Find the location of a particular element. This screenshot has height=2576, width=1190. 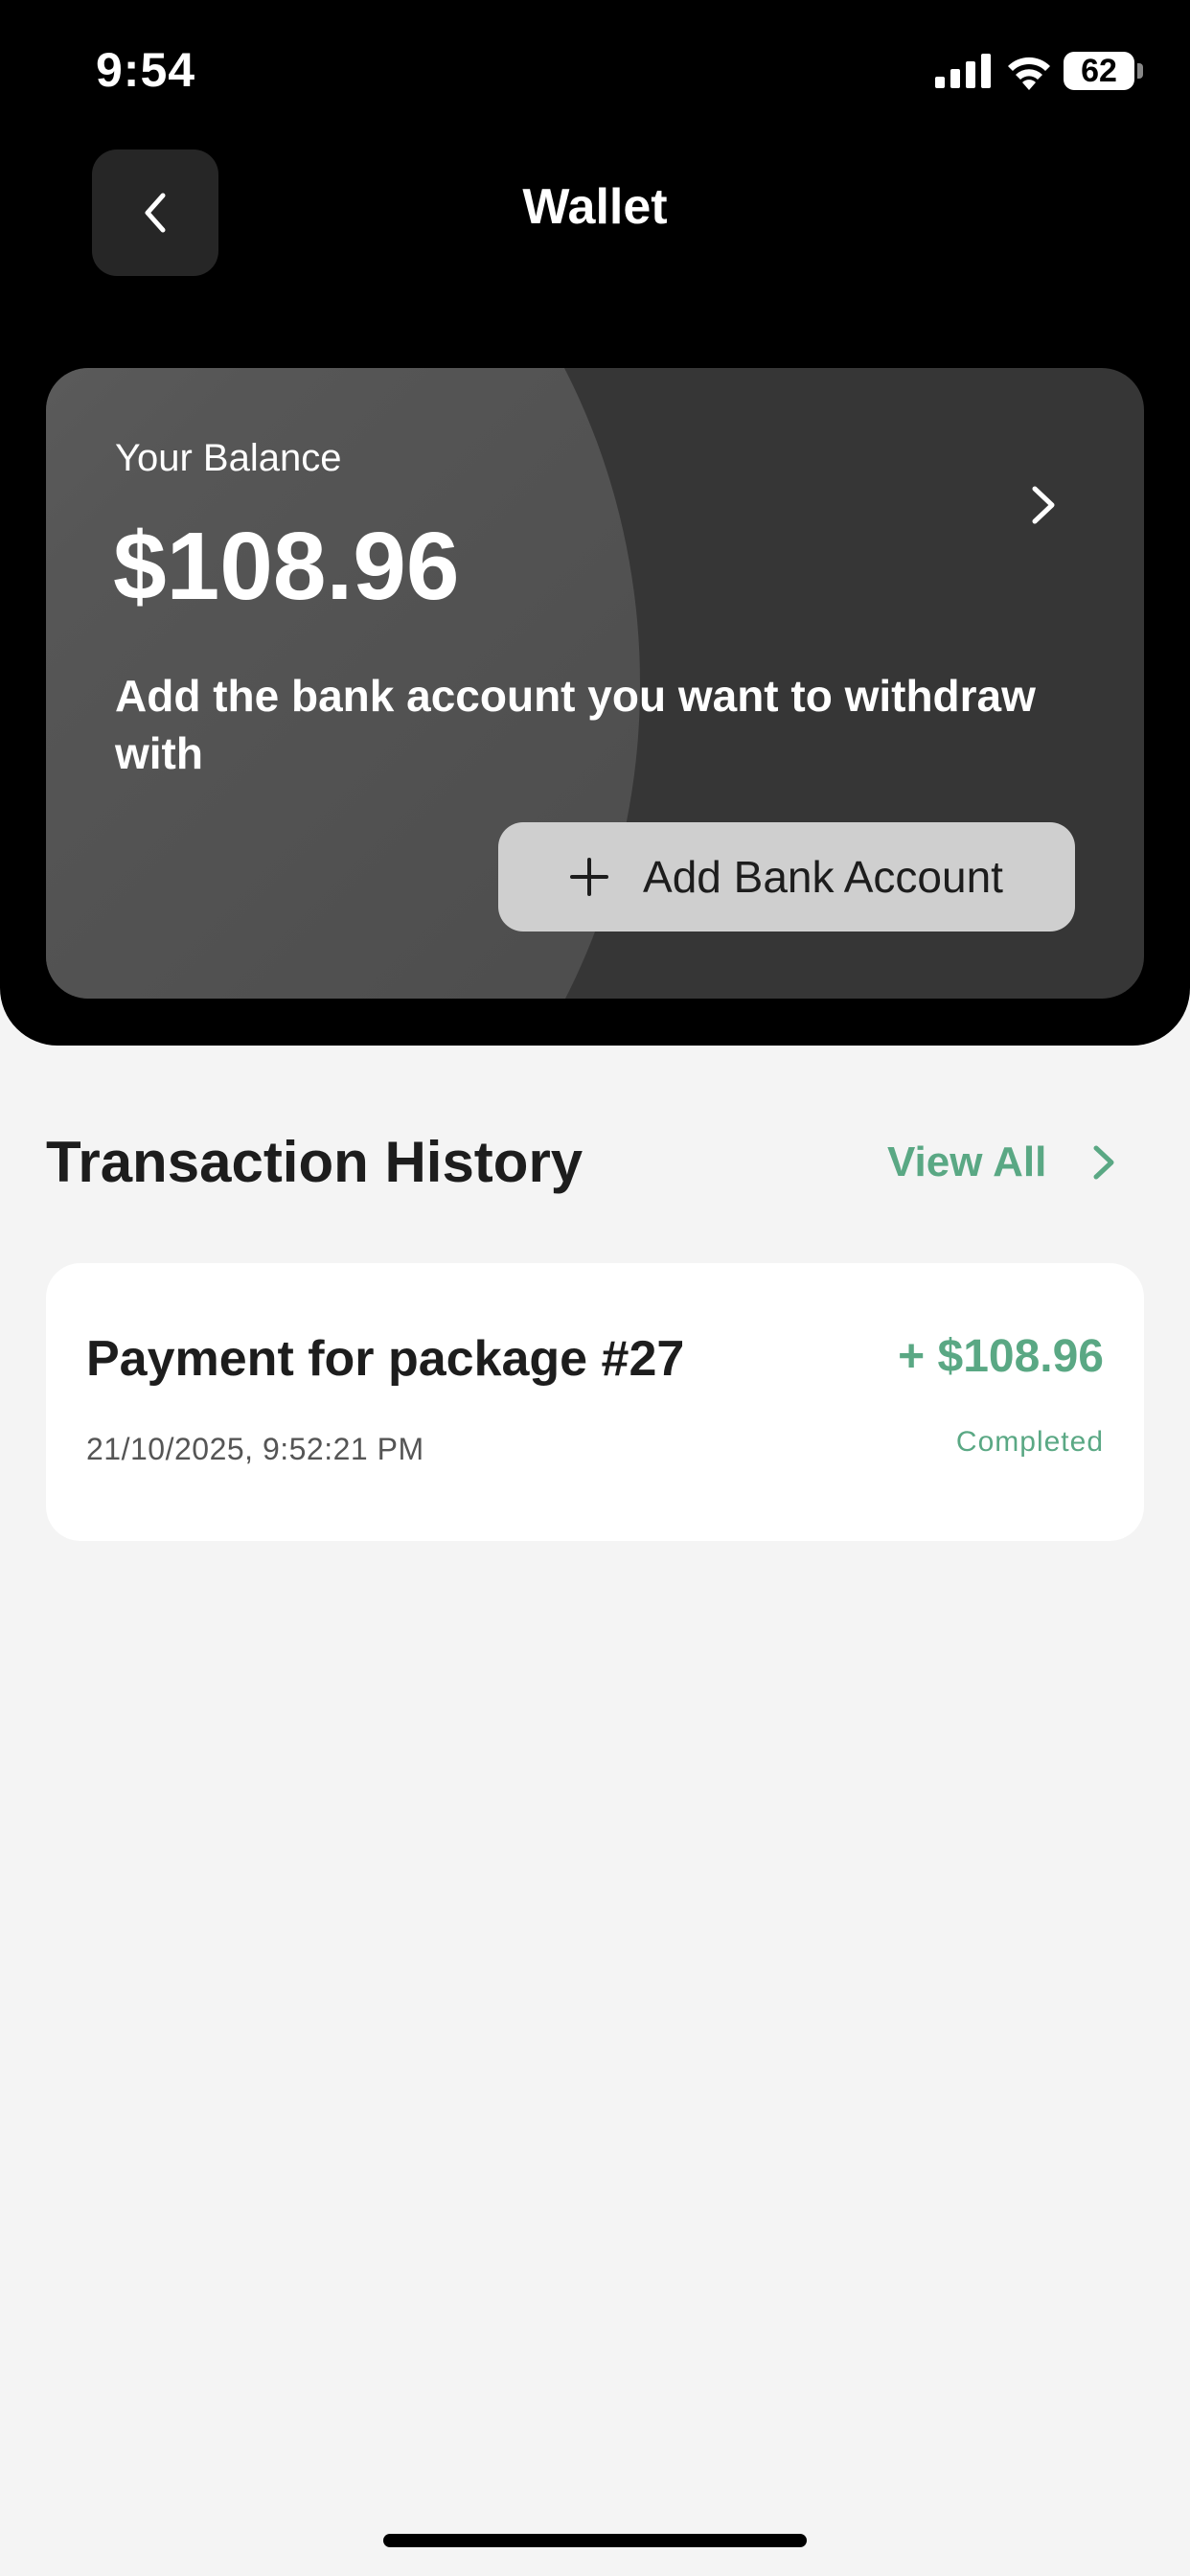

wifi-icon is located at coordinates (1029, 73).